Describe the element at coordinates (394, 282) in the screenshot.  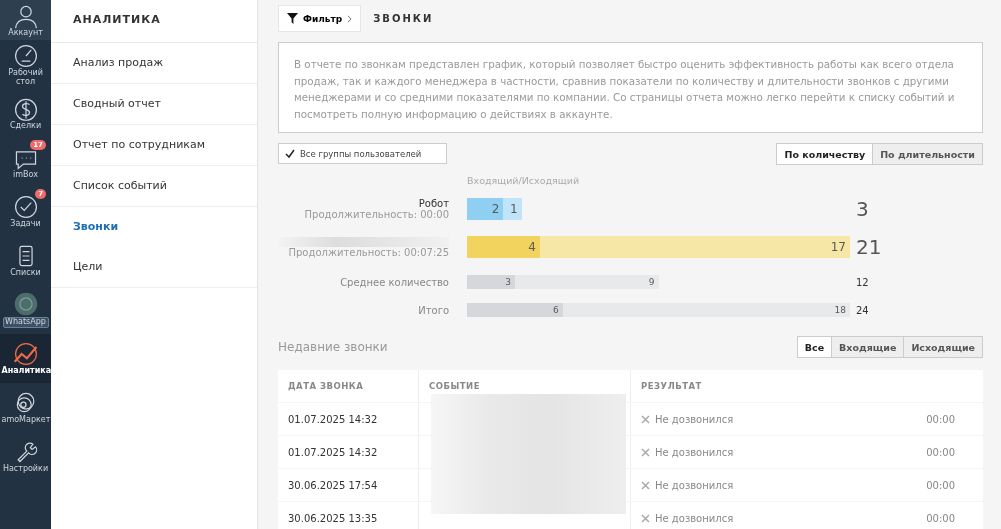
I see `bar-label: Среднее количество` at that location.